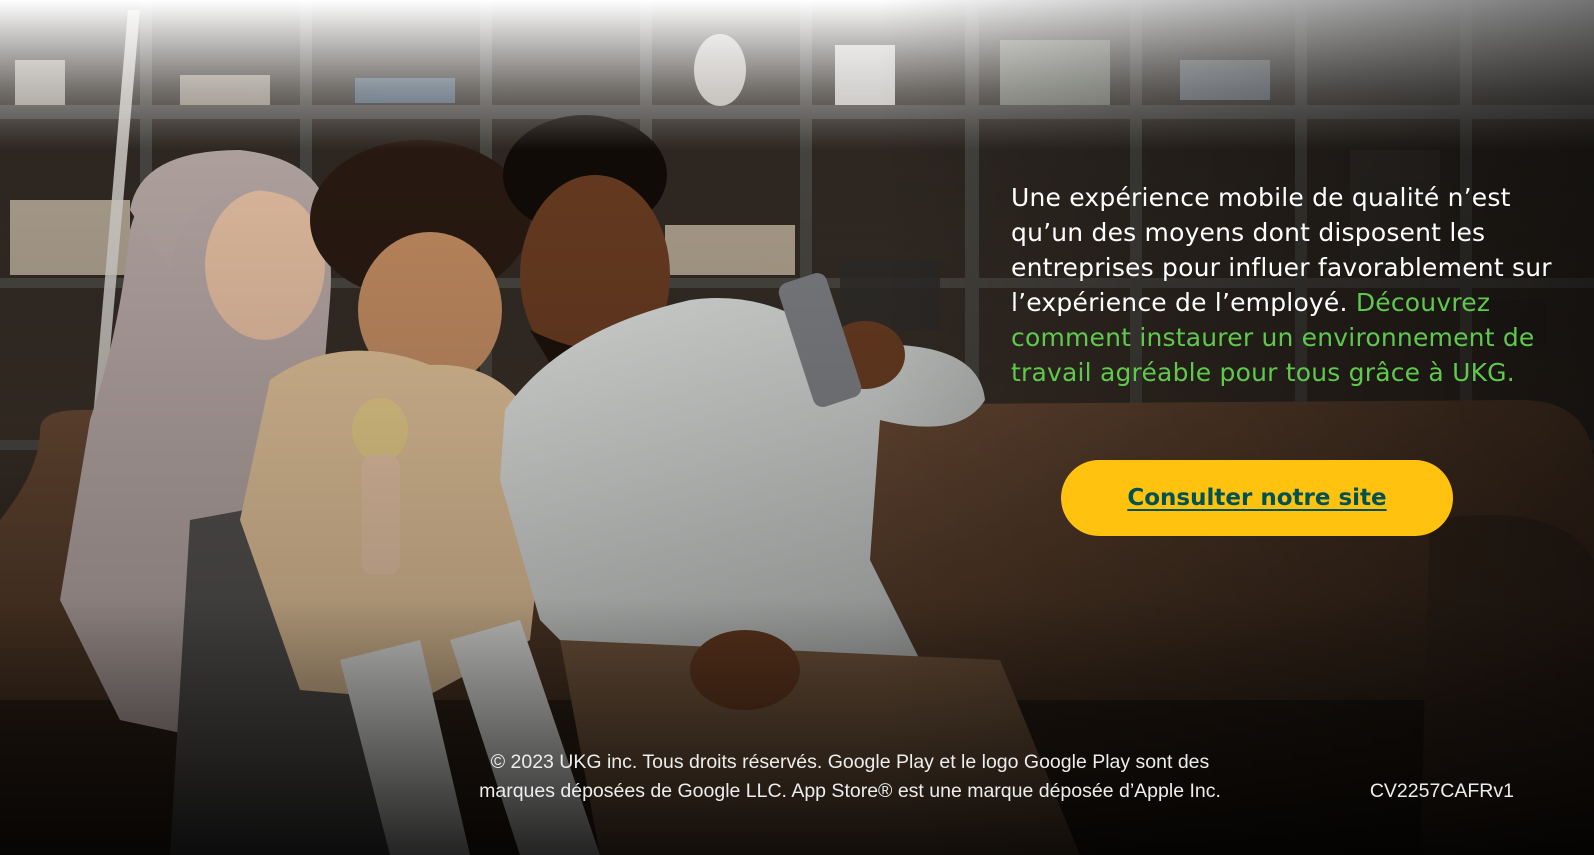 This screenshot has width=1594, height=855. I want to click on visit-site-button: Consulter notre site, so click(1257, 498).